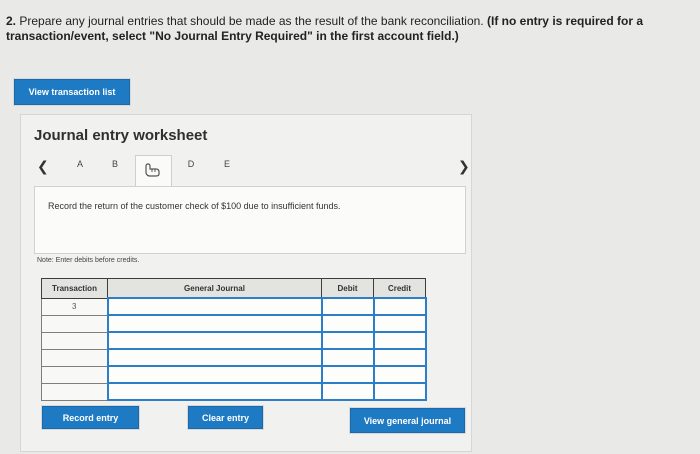  Describe the element at coordinates (225, 417) in the screenshot. I see `clear-entry-button: Clear entry` at that location.